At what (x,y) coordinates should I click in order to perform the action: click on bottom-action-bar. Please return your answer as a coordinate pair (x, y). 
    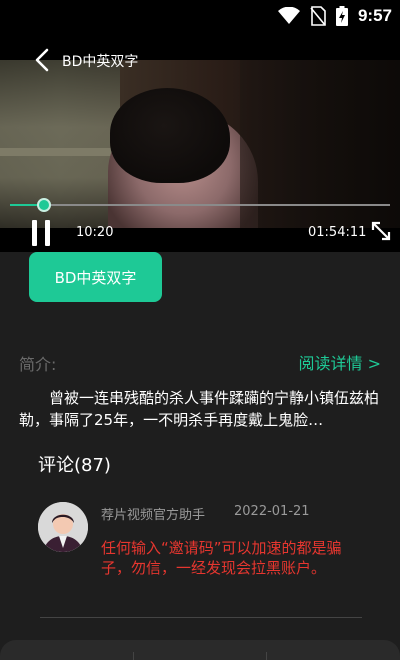
    Looking at the image, I should click on (200, 650).